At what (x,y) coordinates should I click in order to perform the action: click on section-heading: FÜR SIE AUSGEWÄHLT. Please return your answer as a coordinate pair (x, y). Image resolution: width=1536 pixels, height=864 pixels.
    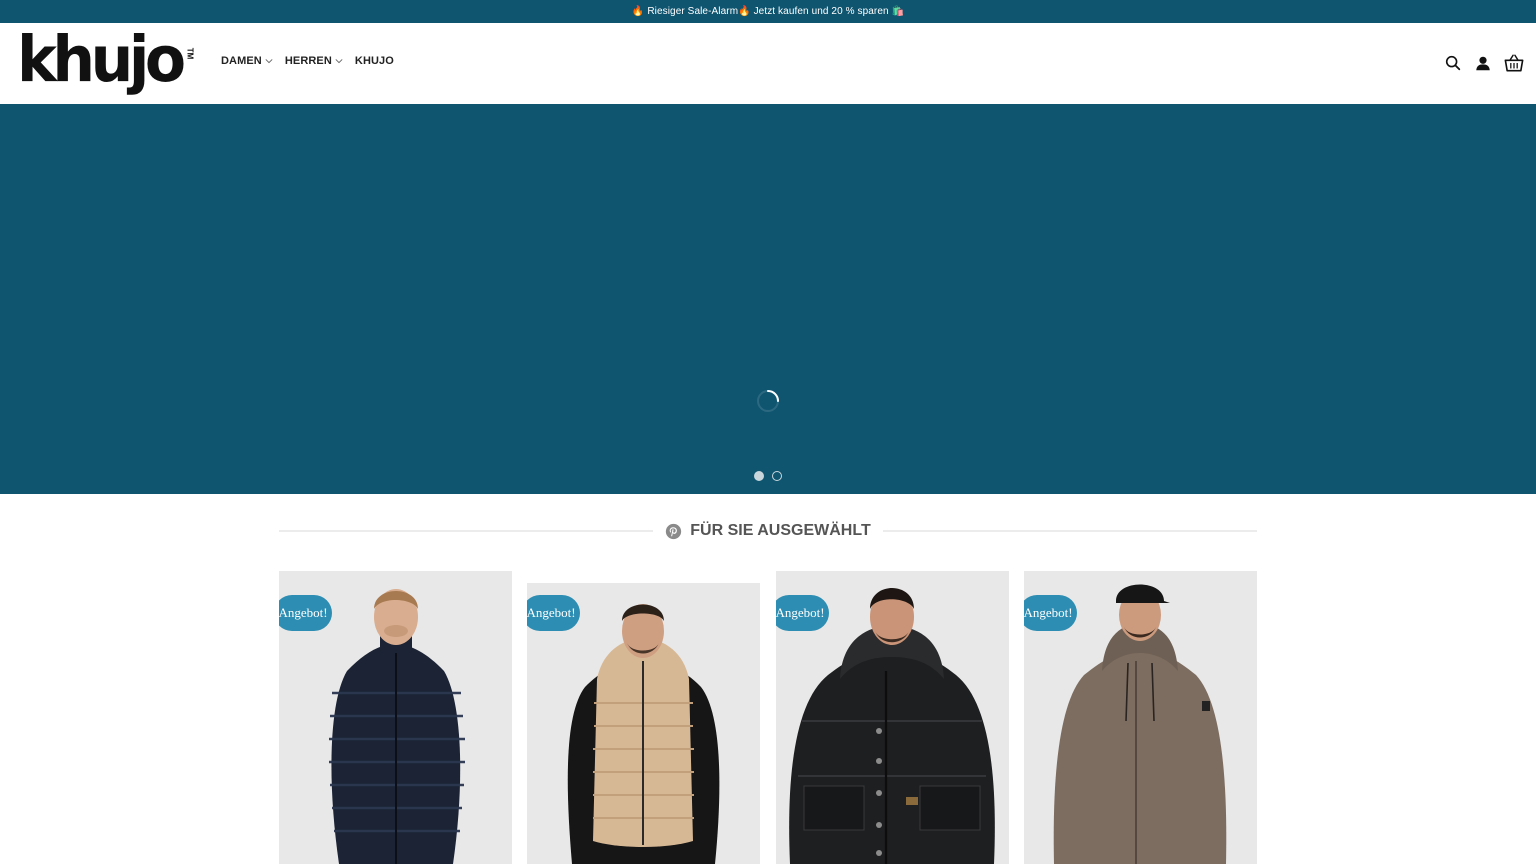
    Looking at the image, I should click on (768, 531).